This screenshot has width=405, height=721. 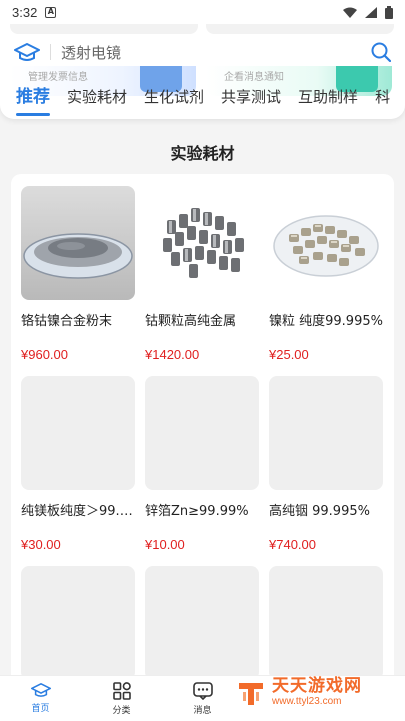 What do you see at coordinates (51, 12) in the screenshot?
I see `notification-icon: A` at bounding box center [51, 12].